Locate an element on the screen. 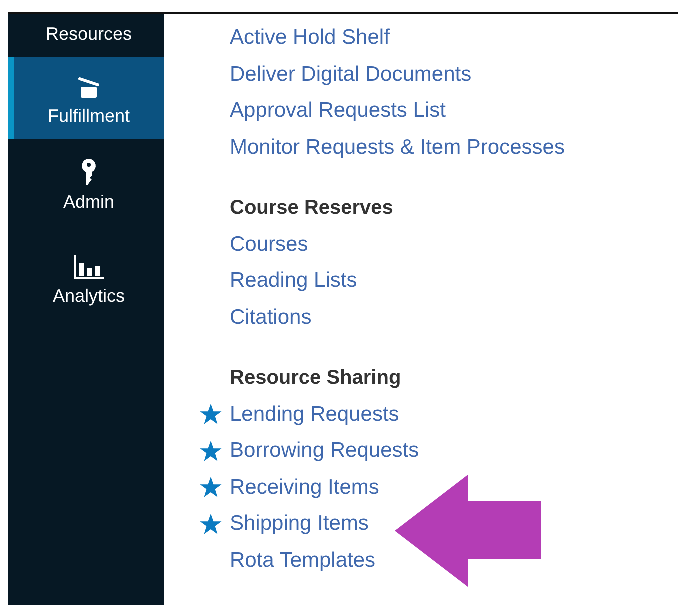  sidebar-item: Fulfillment is located at coordinates (86, 98).